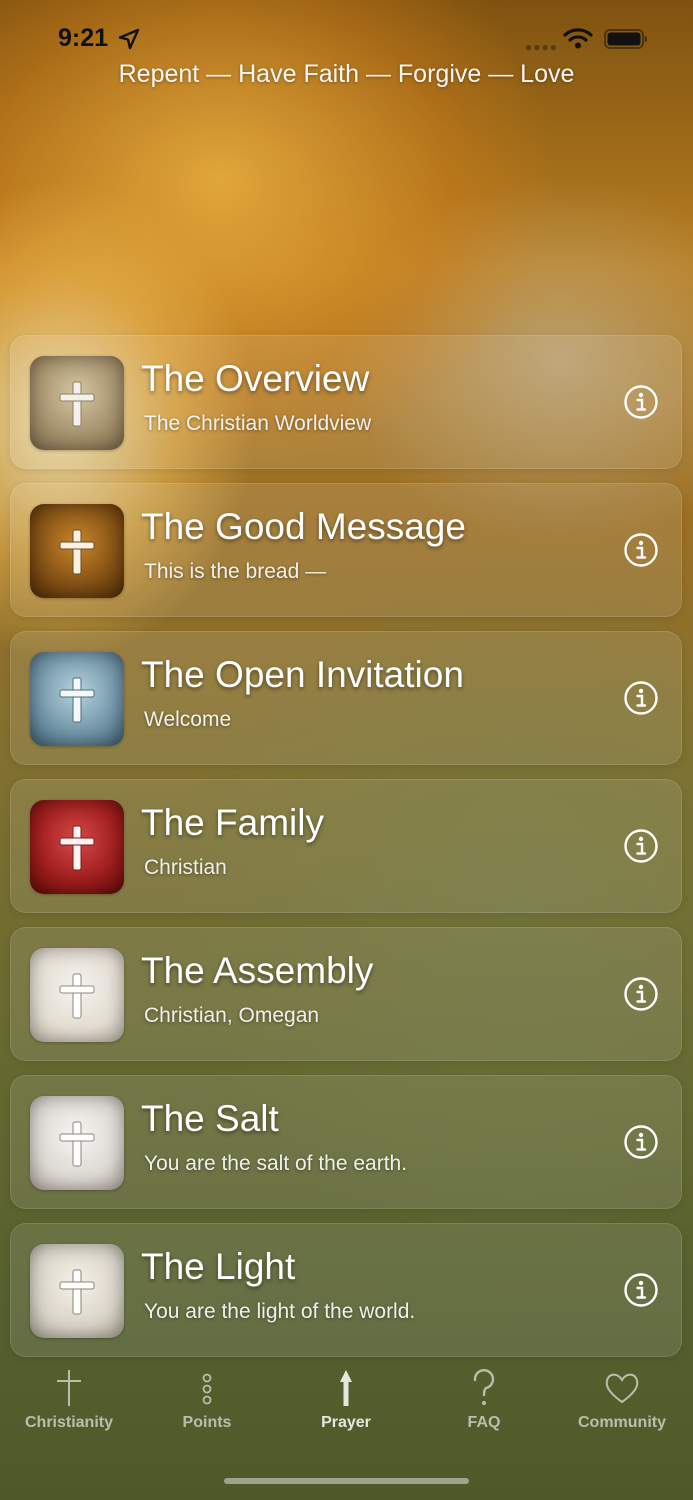  Describe the element at coordinates (257, 970) in the screenshot. I see `item-title: The Assembly` at that location.